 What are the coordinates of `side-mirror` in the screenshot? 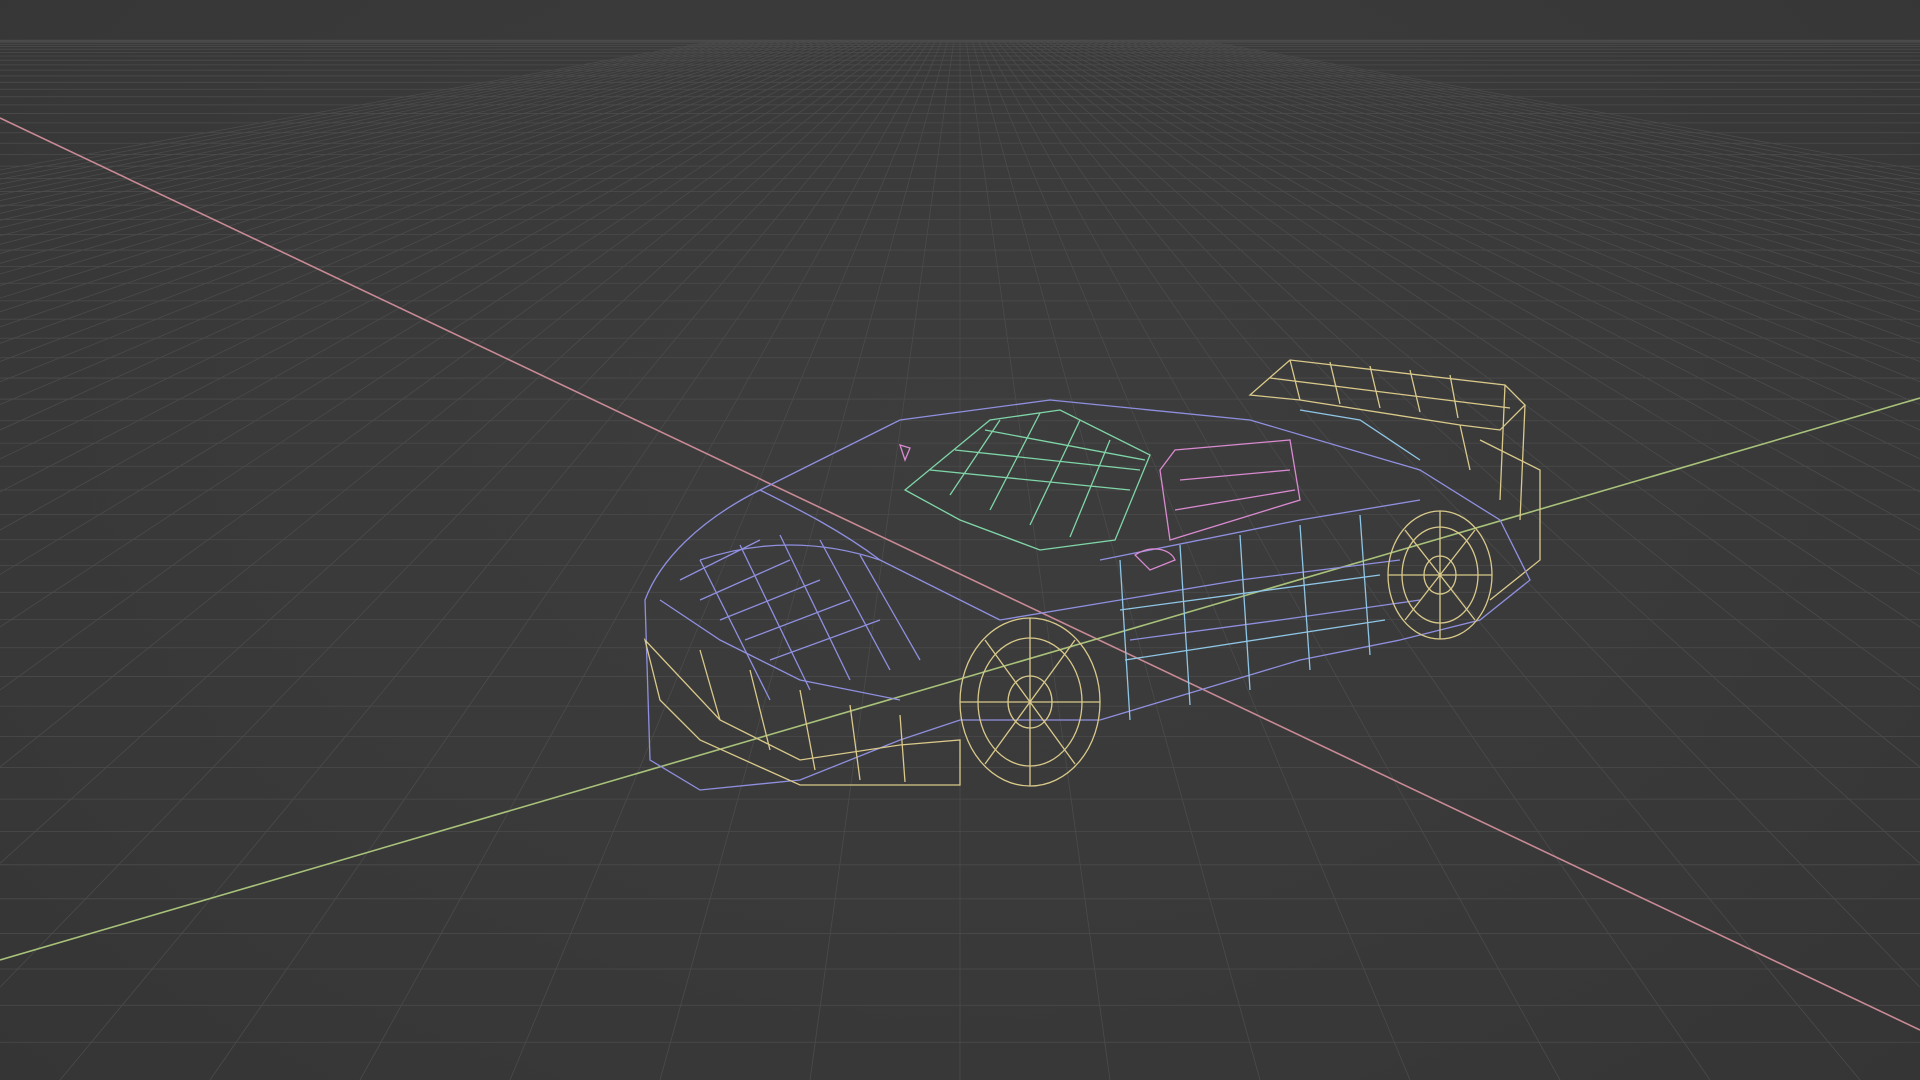 It's located at (1037, 507).